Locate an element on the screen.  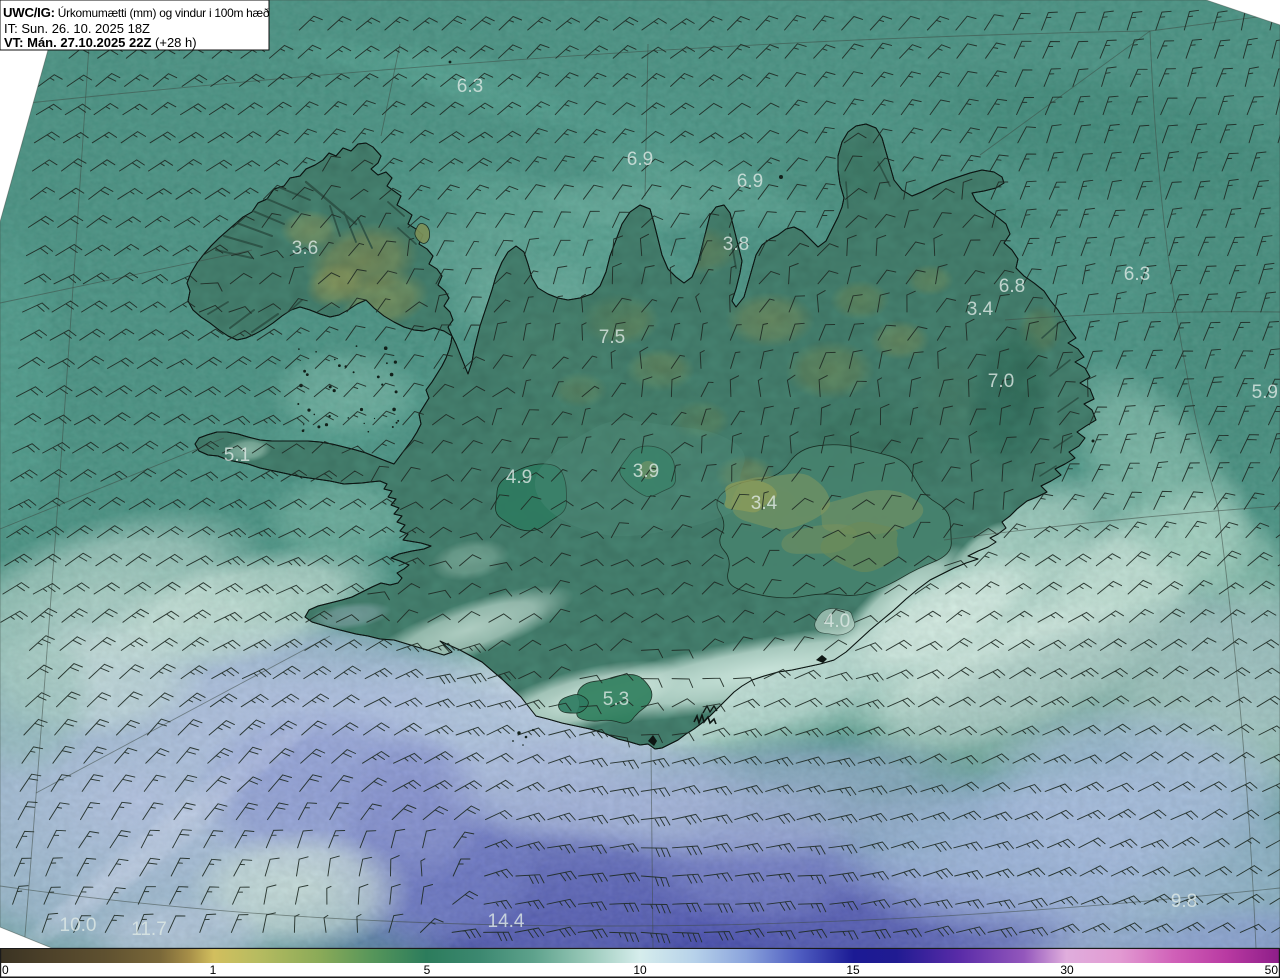
svg-text: 11.7 is located at coordinates (149, 929).